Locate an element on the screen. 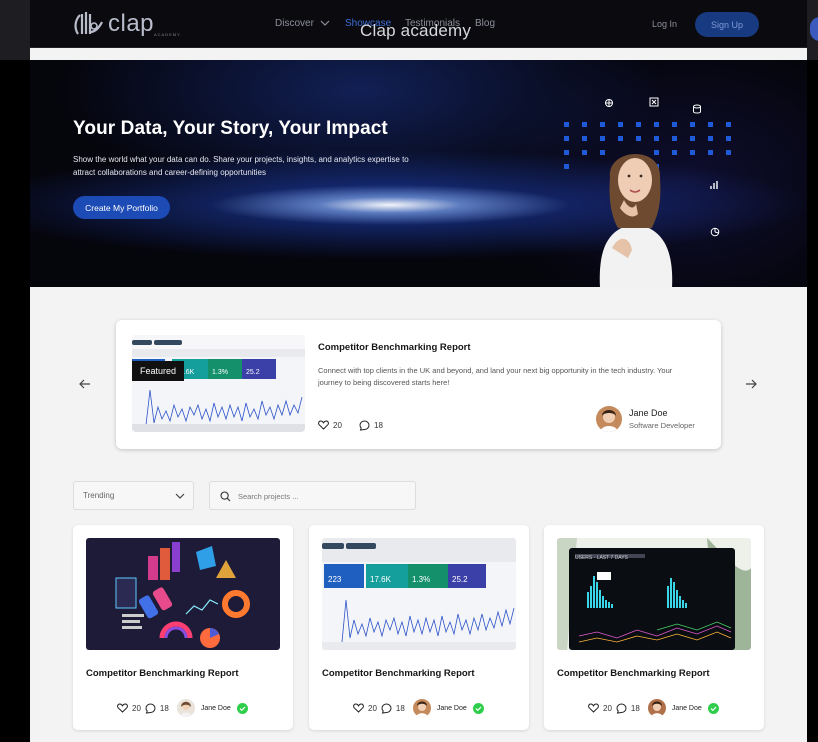 The height and width of the screenshot is (742, 818). logo-subtext: ACADEMY is located at coordinates (167, 34).